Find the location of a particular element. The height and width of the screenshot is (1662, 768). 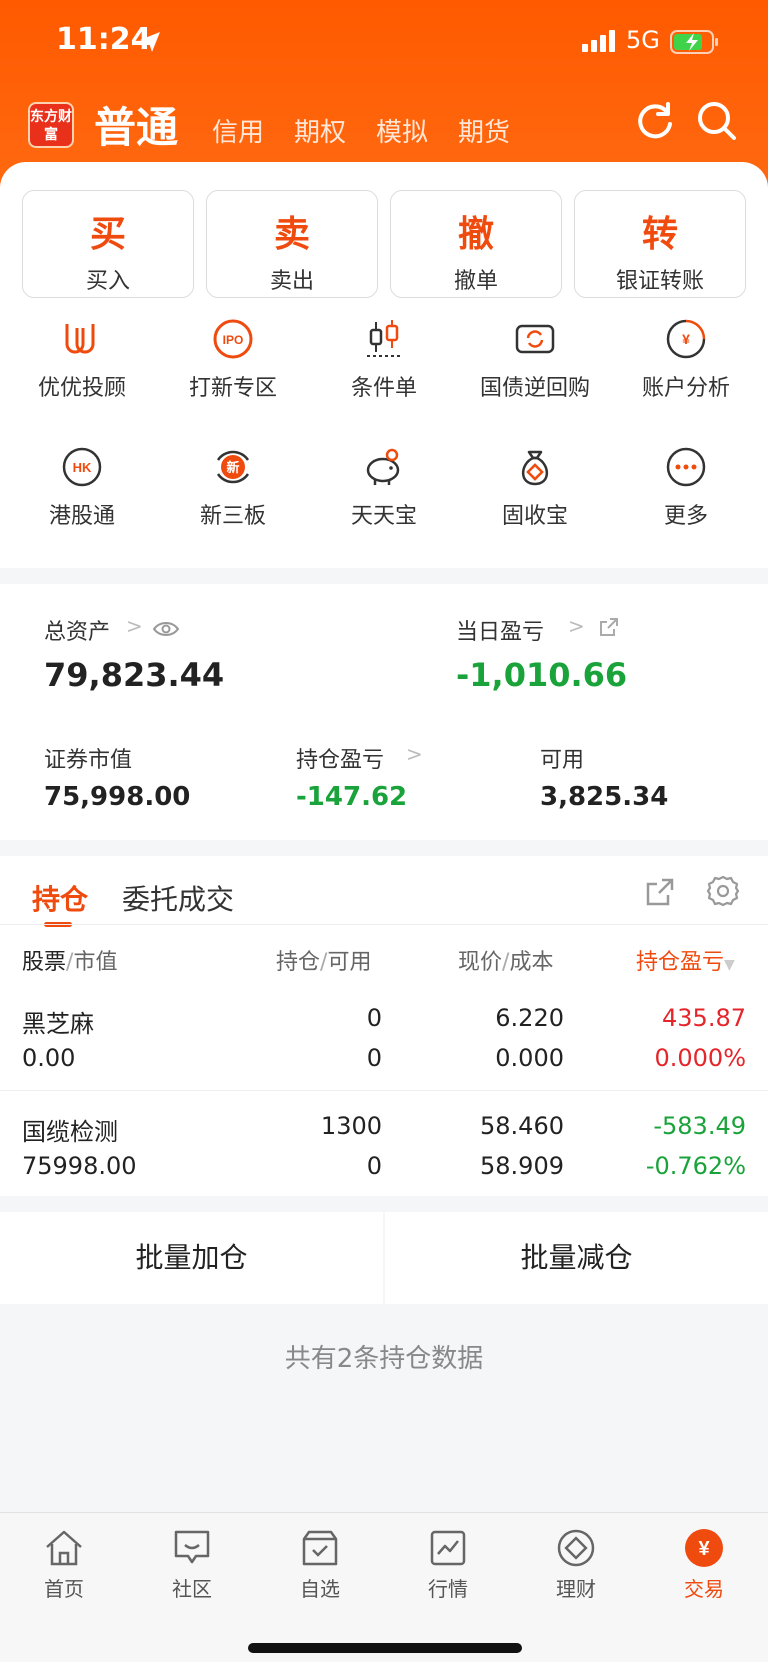

position-pl-label: 持仓盈亏 is located at coordinates (340, 758).